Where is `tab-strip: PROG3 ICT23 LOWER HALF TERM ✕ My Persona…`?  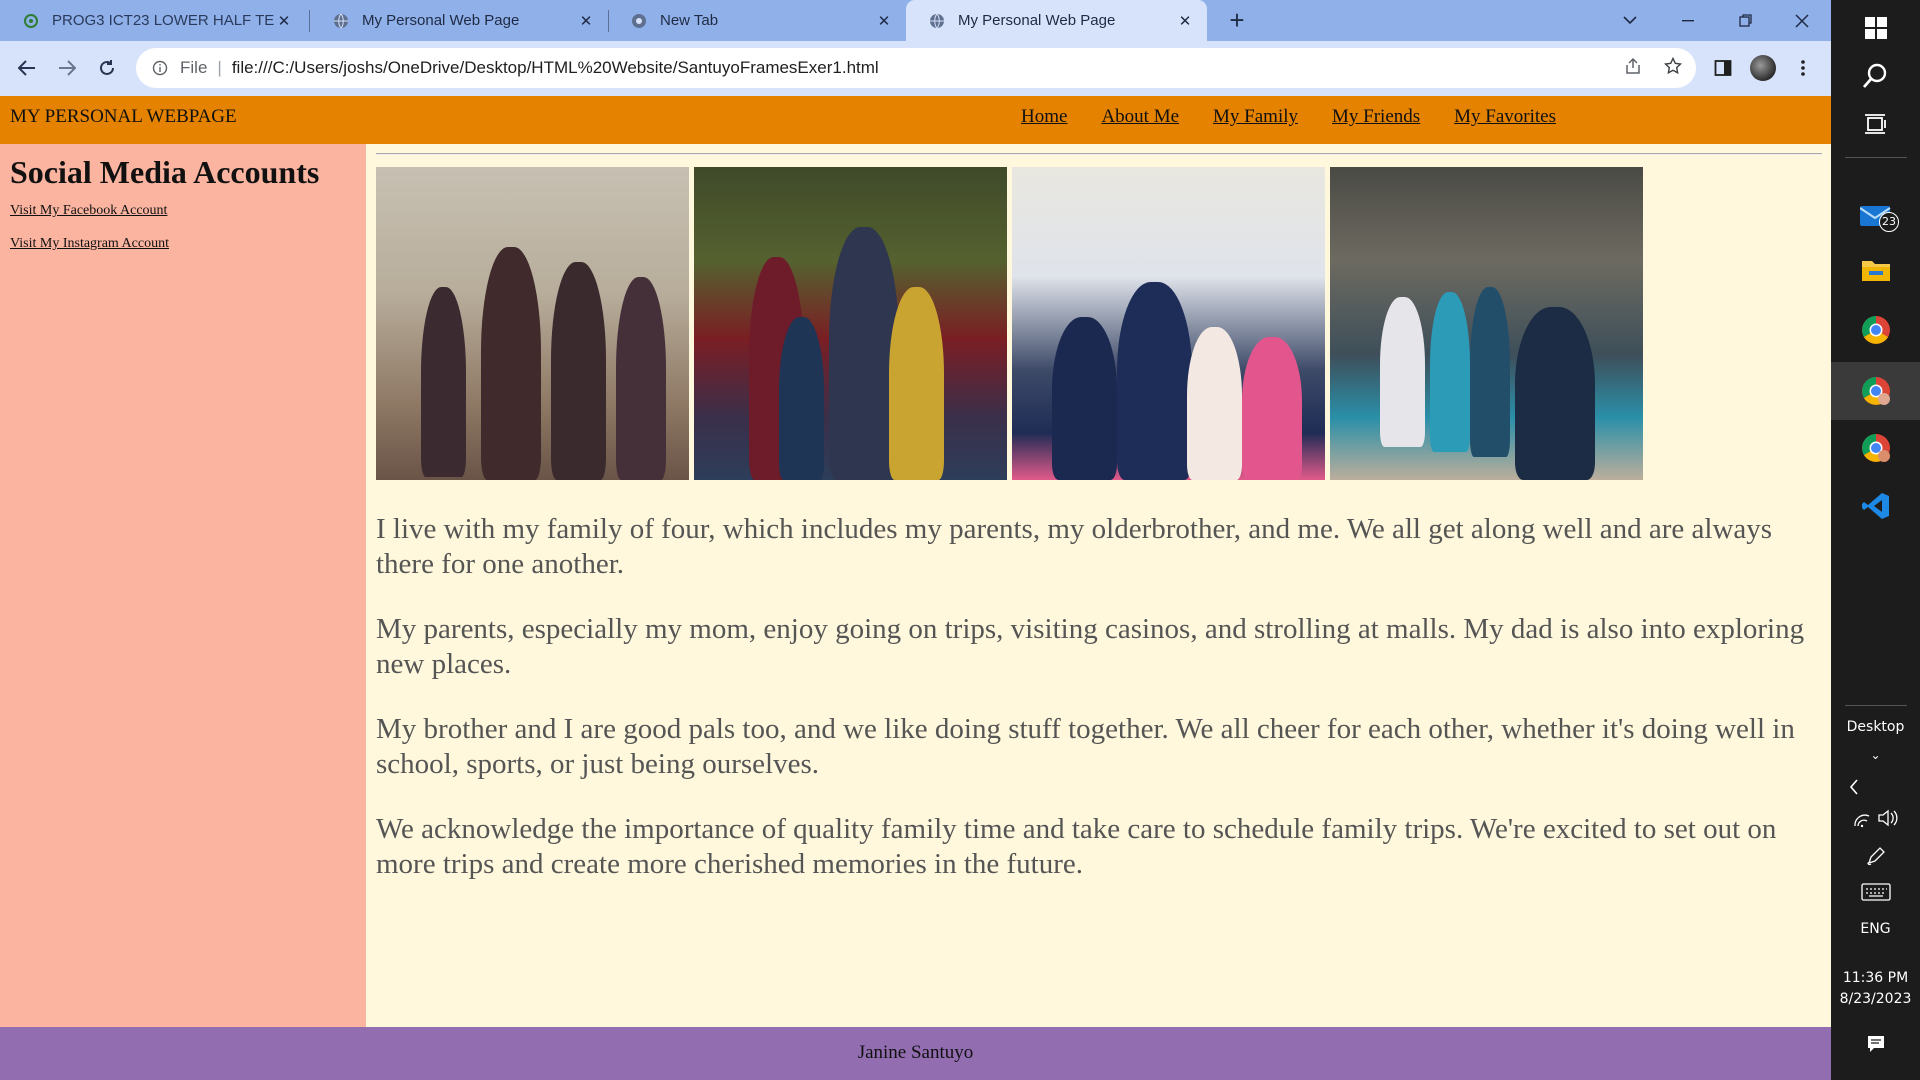 tab-strip: PROG3 ICT23 LOWER HALF TERM ✕ My Persona… is located at coordinates (915, 20).